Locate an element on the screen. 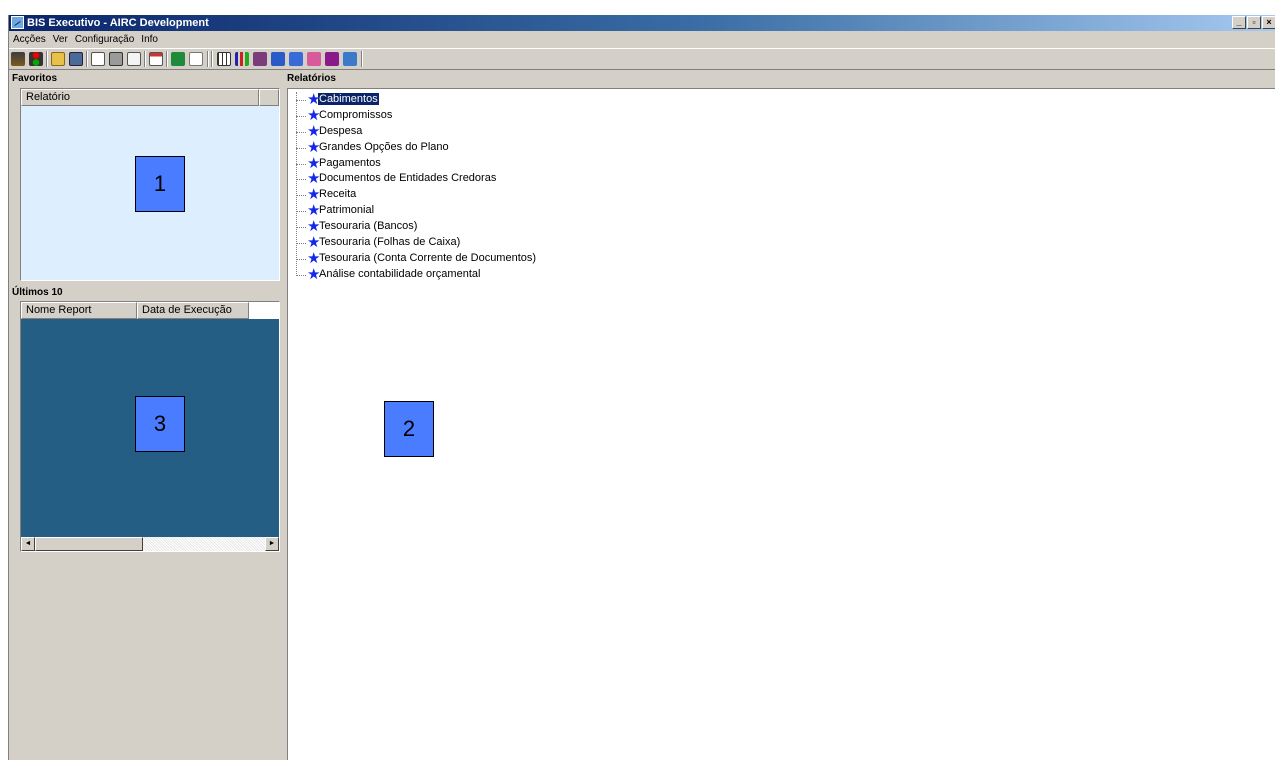 The width and height of the screenshot is (1275, 760). title-bar: BIS Executivo - AIRC Development _ ▫ × is located at coordinates (642, 23).